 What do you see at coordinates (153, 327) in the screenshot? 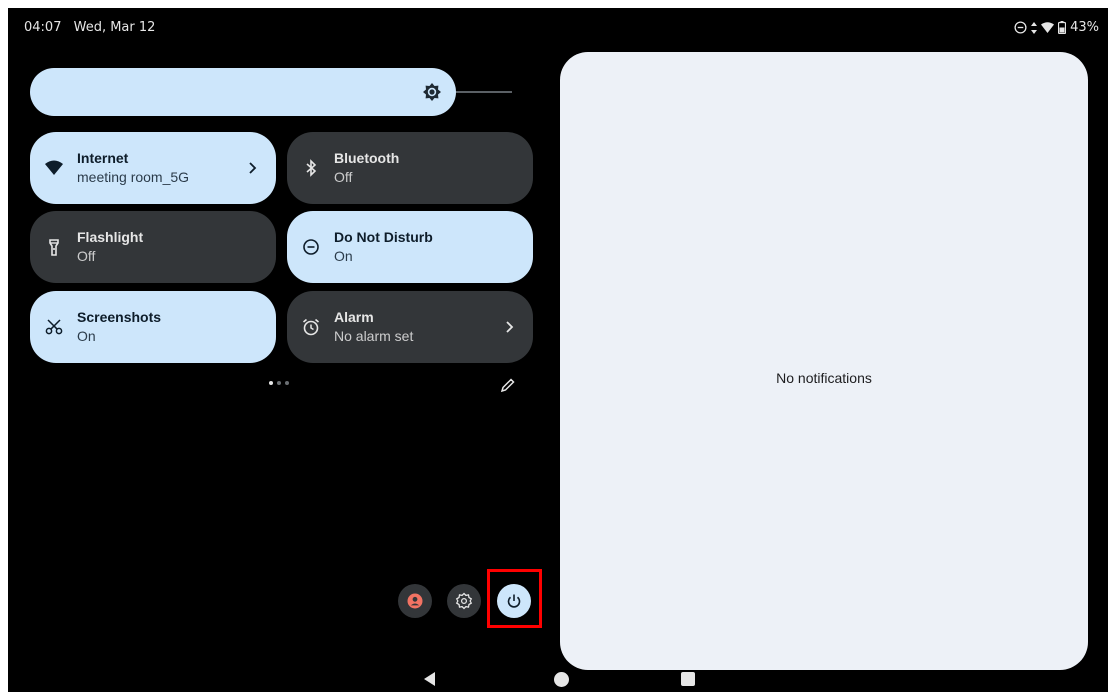
I see `screenshots-tile: Screenshots On` at bounding box center [153, 327].